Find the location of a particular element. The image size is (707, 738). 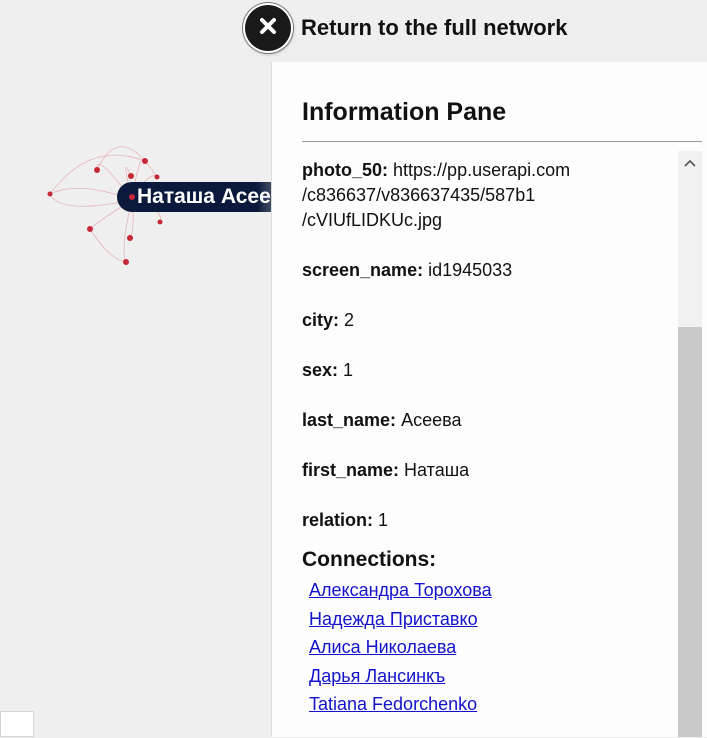

field-key: city: is located at coordinates (321, 320).